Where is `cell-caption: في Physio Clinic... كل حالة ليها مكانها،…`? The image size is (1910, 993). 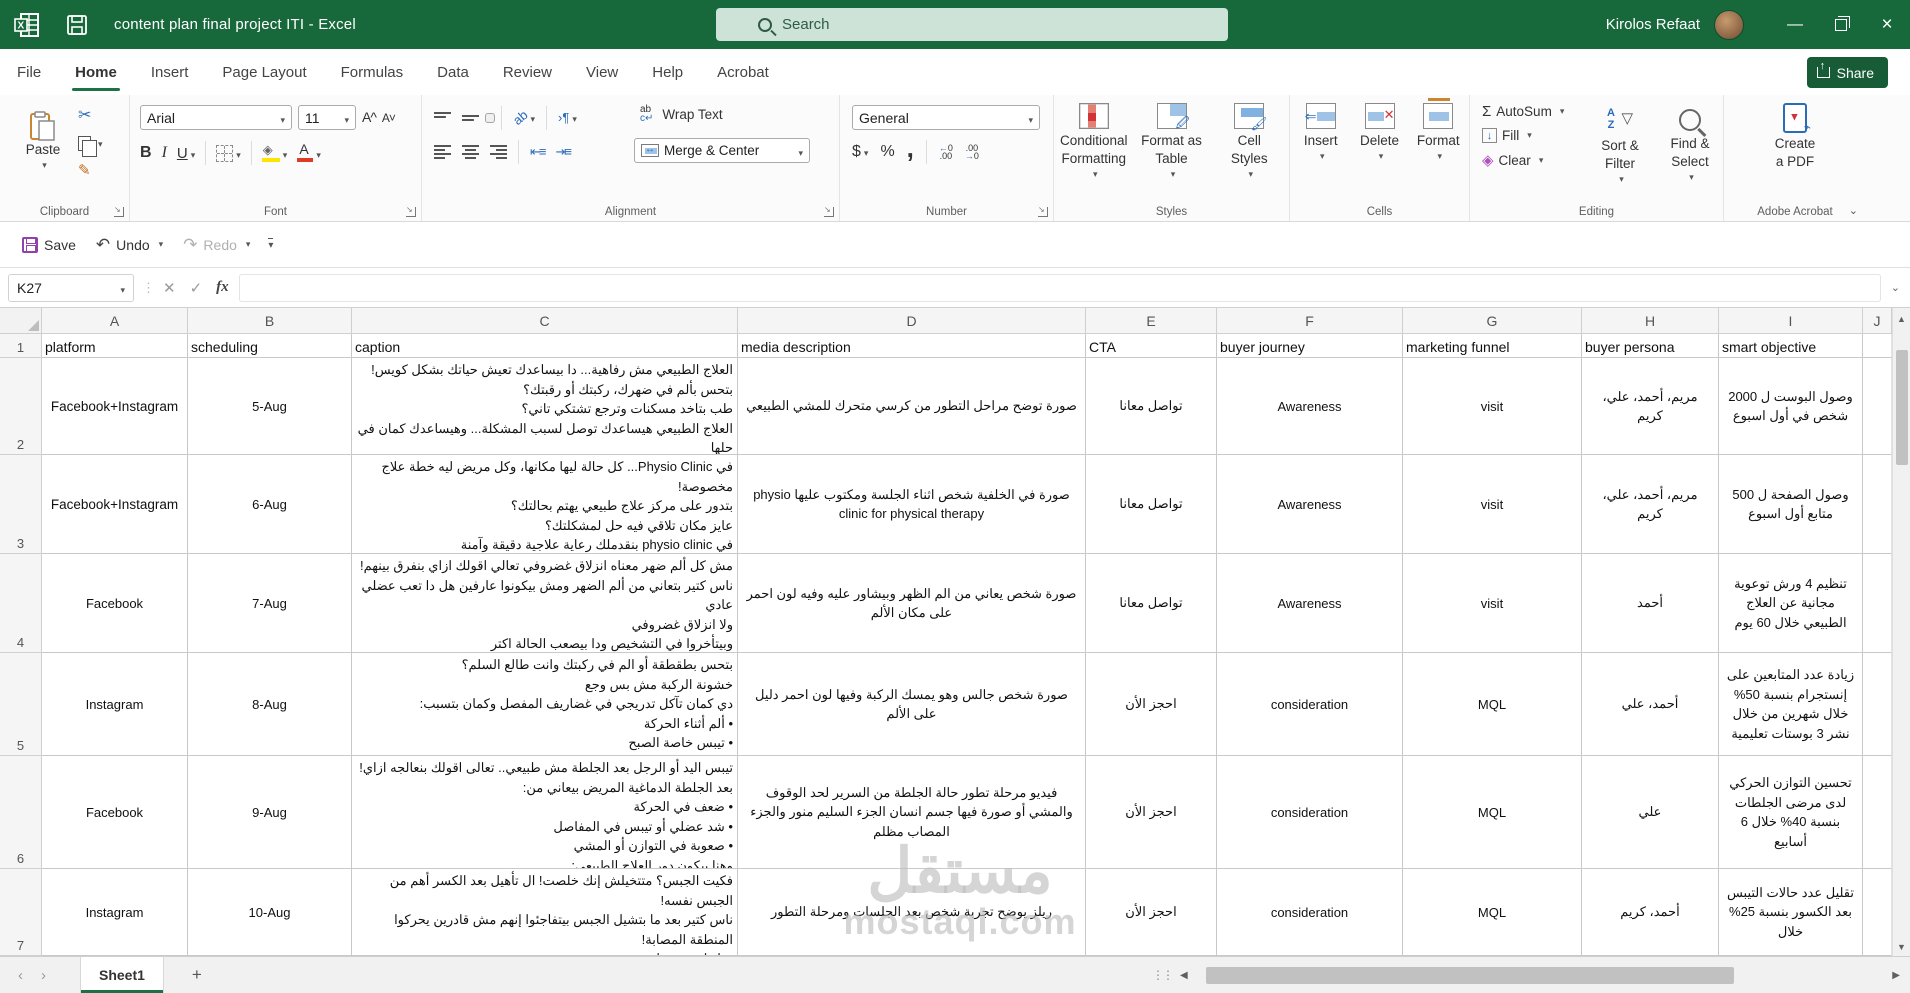
cell-caption: في Physio Clinic... كل حالة ليها مكانها،… is located at coordinates (545, 504).